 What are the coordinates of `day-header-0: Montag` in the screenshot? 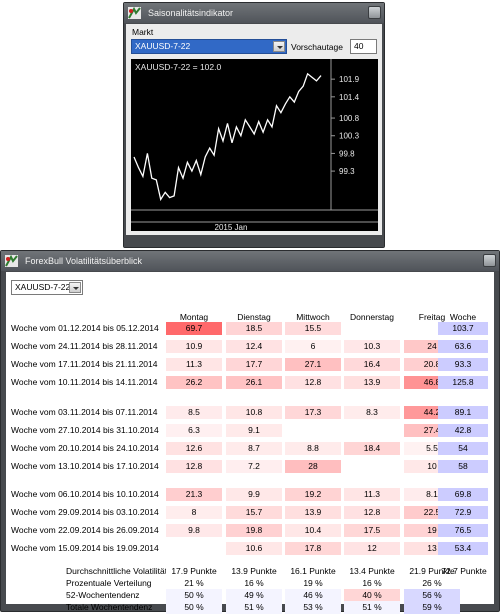 It's located at (194, 317).